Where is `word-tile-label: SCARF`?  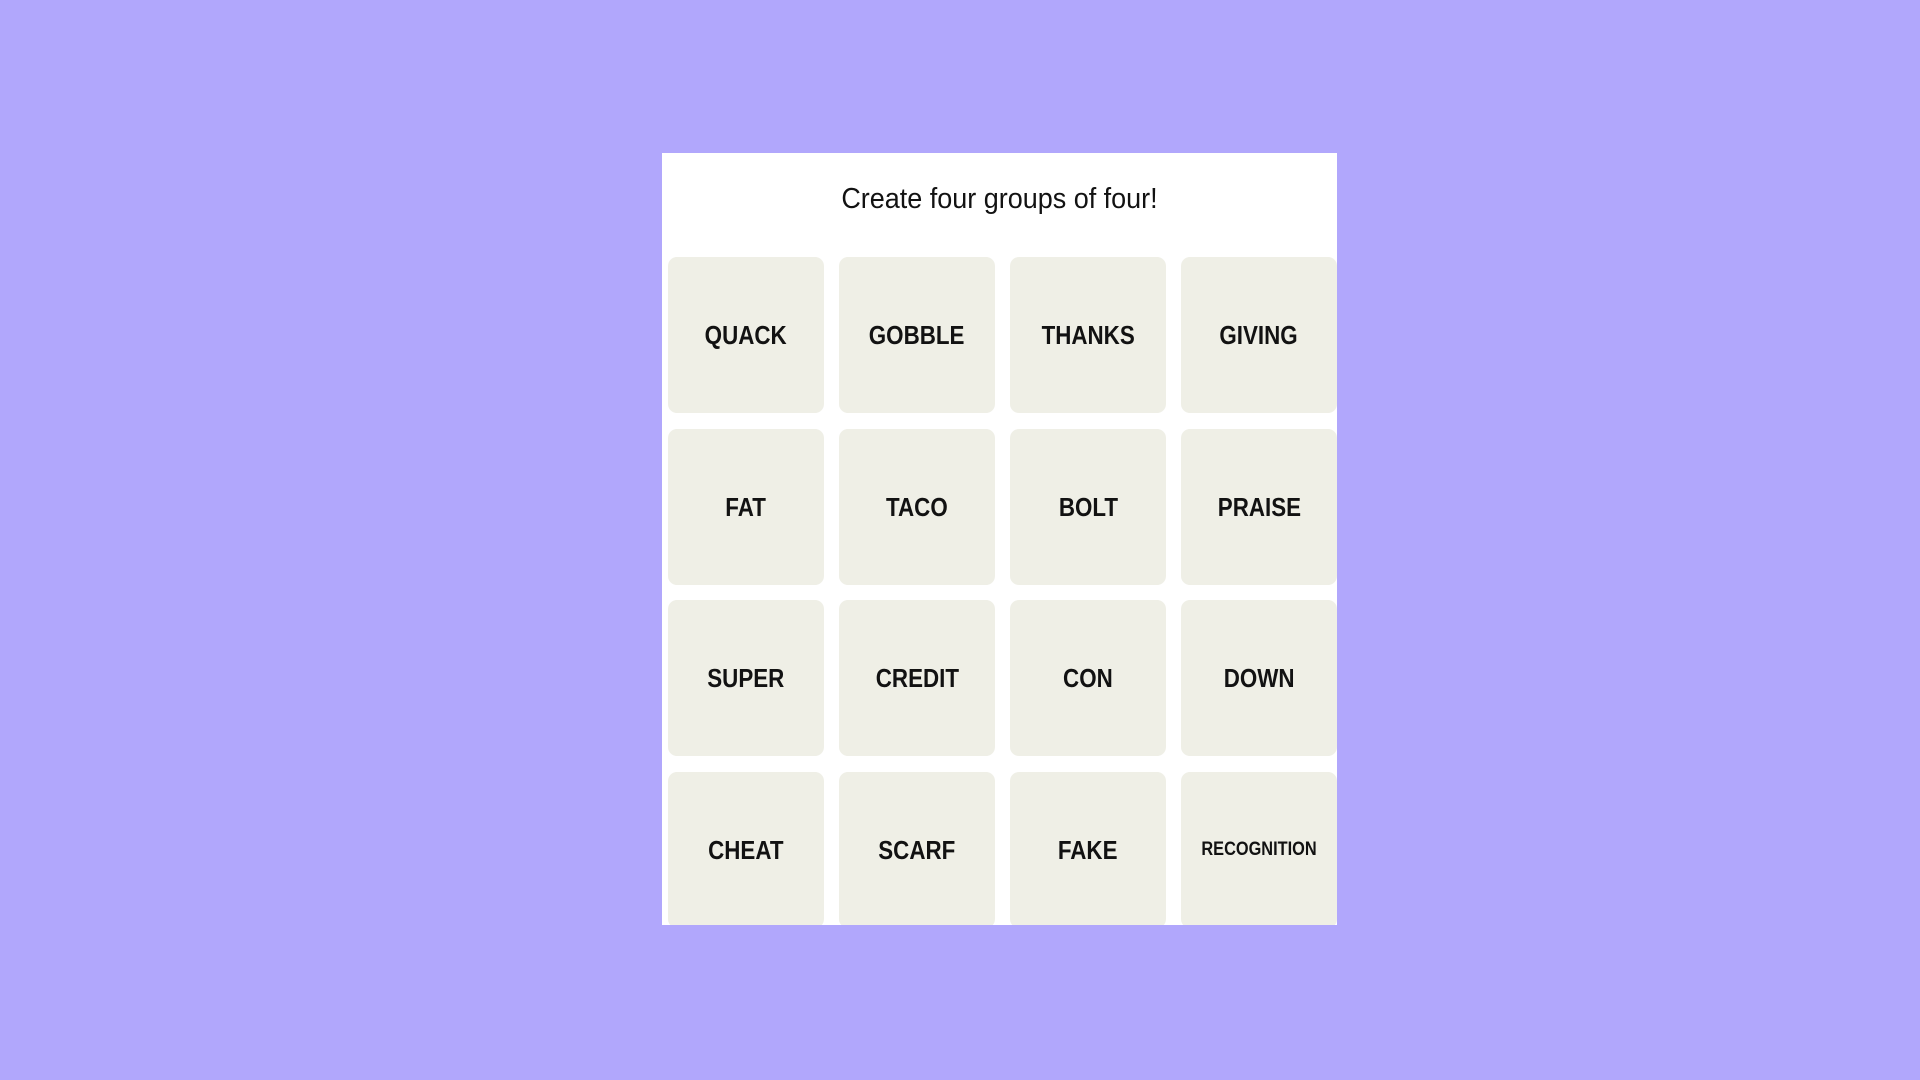 word-tile-label: SCARF is located at coordinates (917, 849).